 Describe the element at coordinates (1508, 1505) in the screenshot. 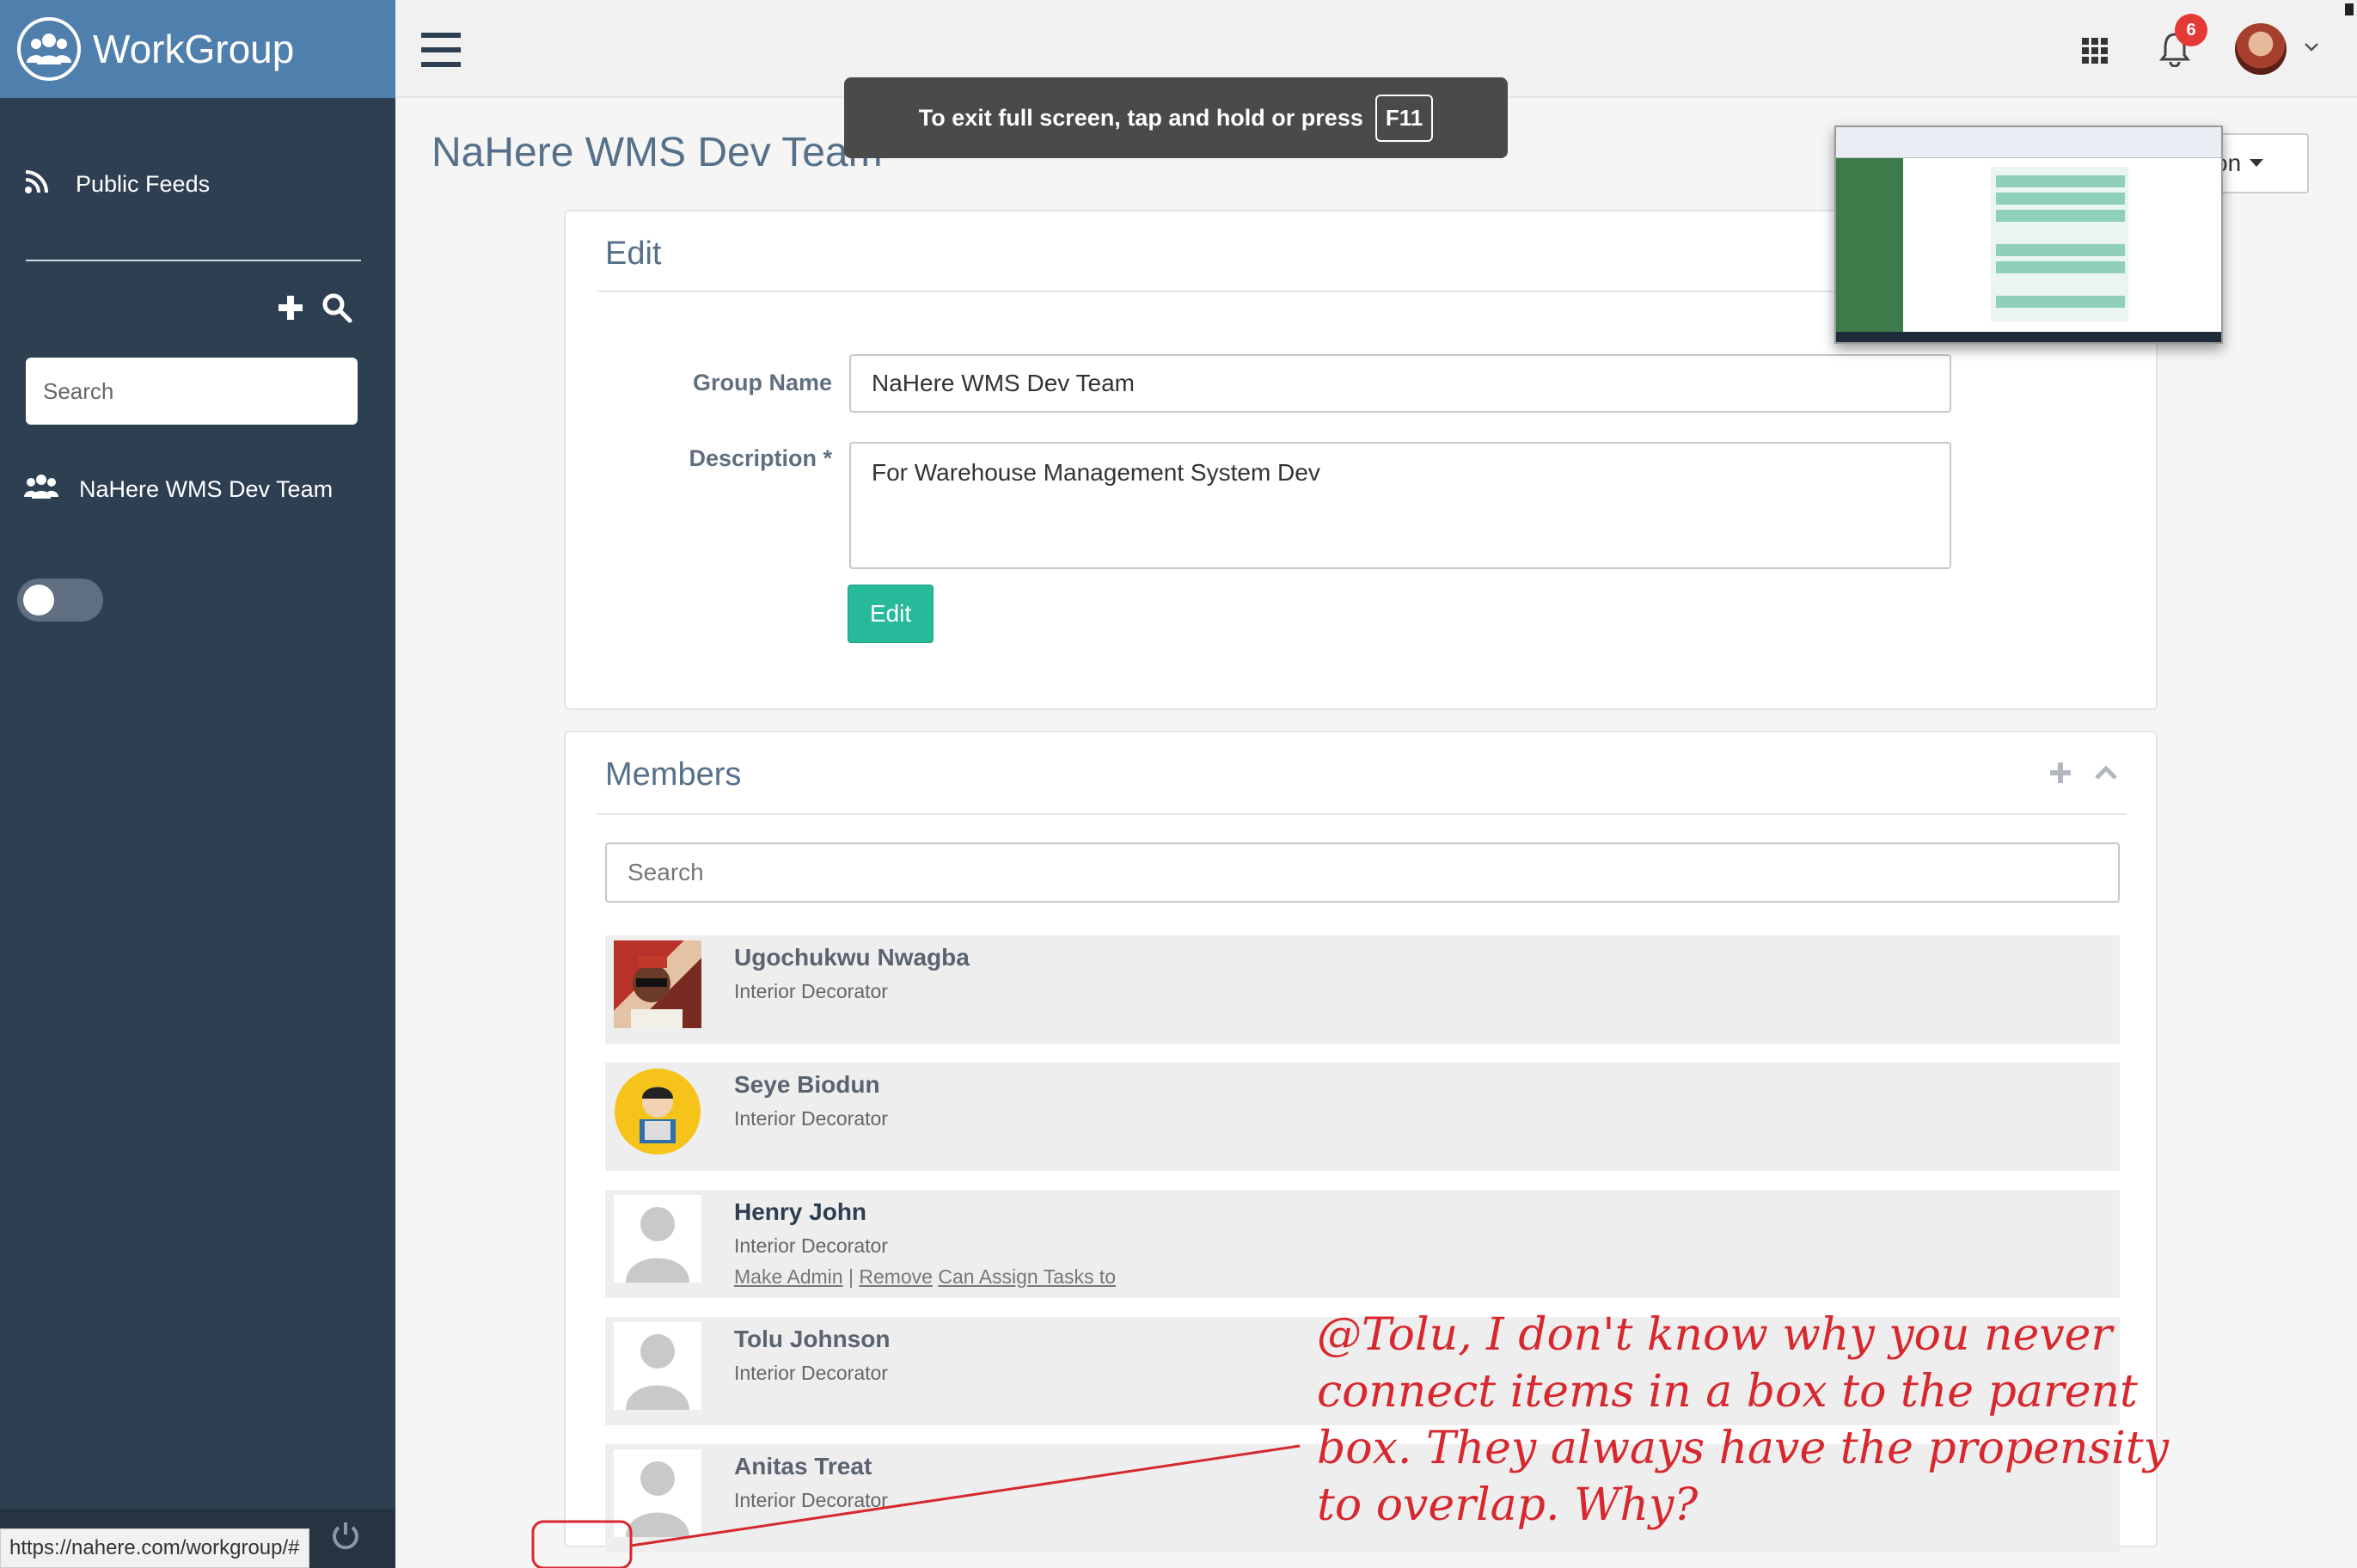

I see `annotation-line-4: to overlap. Why?` at that location.